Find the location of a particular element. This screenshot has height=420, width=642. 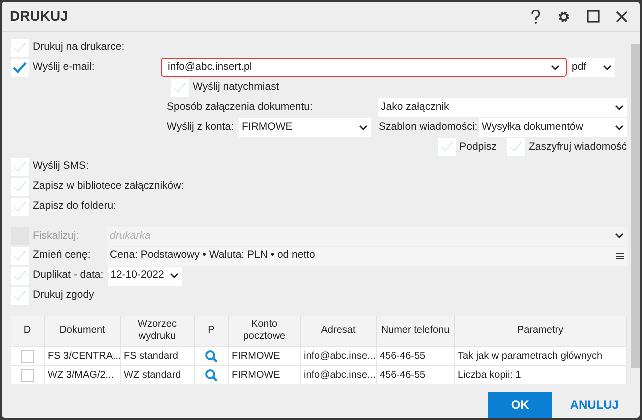

option-label: Drukuj zgody is located at coordinates (63, 296).